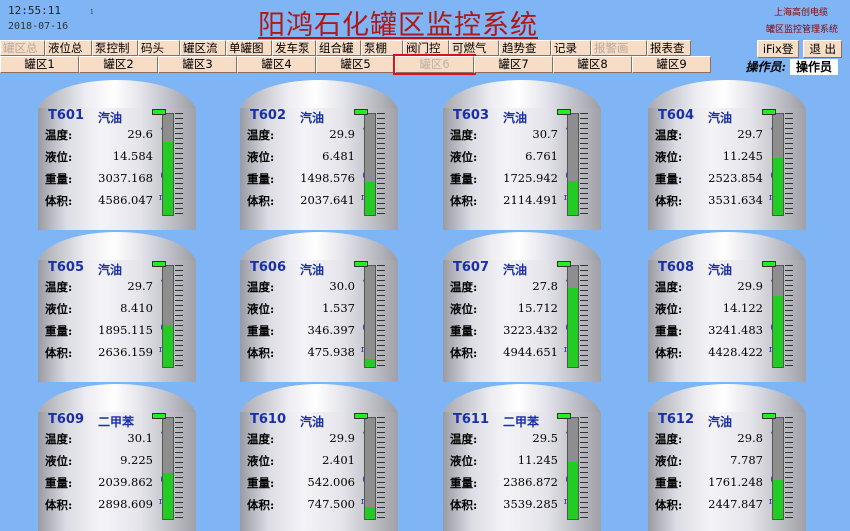 The image size is (850, 531). What do you see at coordinates (592, 64) in the screenshot?
I see `area-tab-8: 罐区8` at bounding box center [592, 64].